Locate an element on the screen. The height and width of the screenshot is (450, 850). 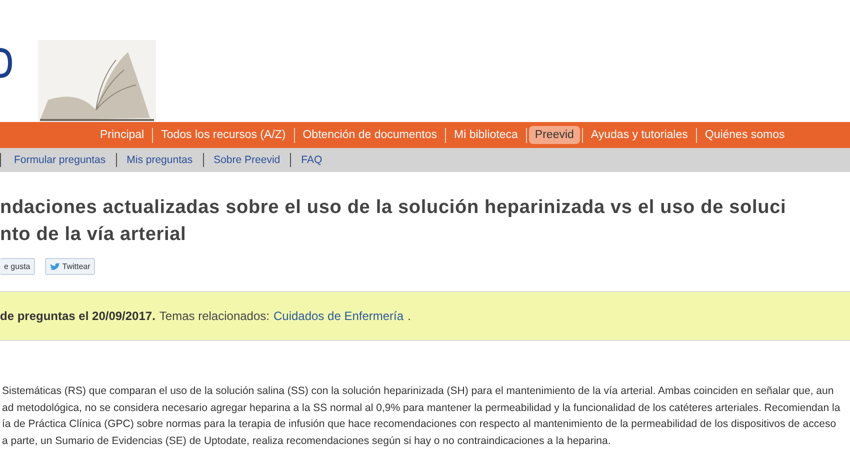
nav-link: Quiénes somos is located at coordinates (744, 135).